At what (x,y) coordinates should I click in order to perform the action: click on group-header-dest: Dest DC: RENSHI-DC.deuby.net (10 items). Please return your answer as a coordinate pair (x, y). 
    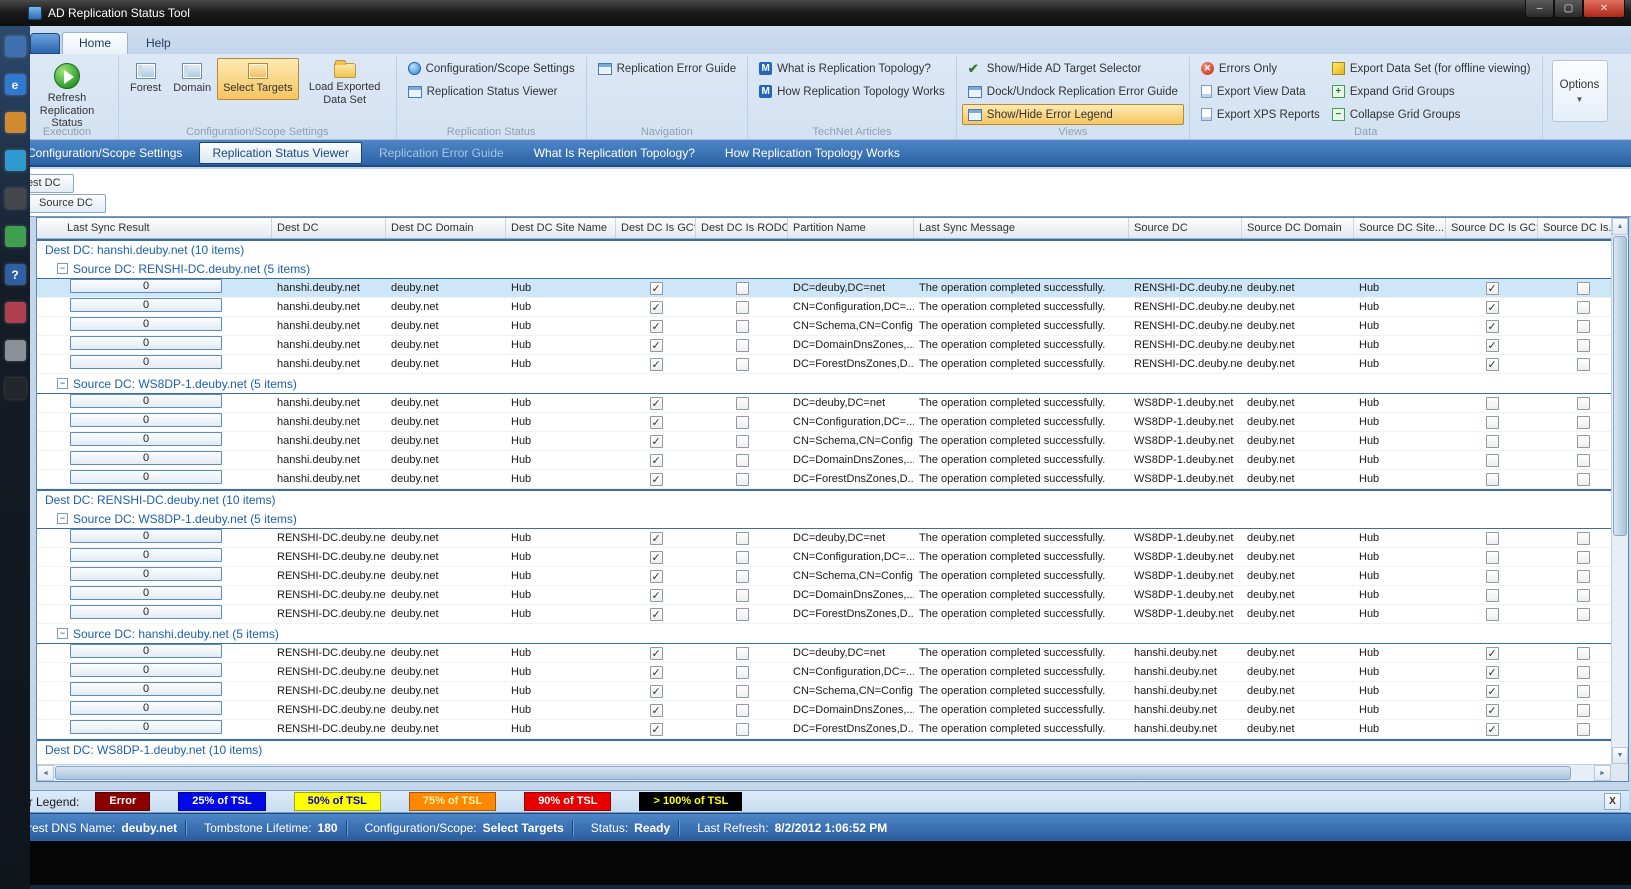
    Looking at the image, I should click on (824, 499).